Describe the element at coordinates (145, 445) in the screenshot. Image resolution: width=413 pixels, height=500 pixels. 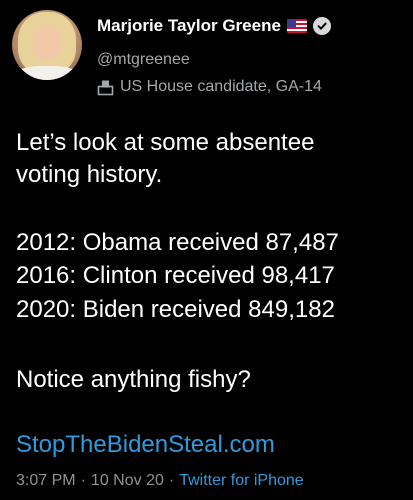
I see `tweet-link: StopTheBidenSteal.com` at that location.